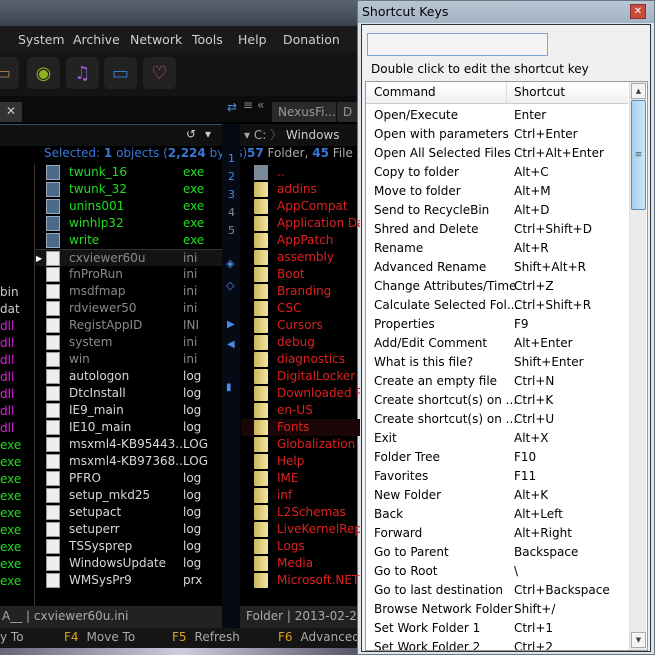  Describe the element at coordinates (128, 206) in the screenshot. I see `file-row: unins001 exe` at that location.